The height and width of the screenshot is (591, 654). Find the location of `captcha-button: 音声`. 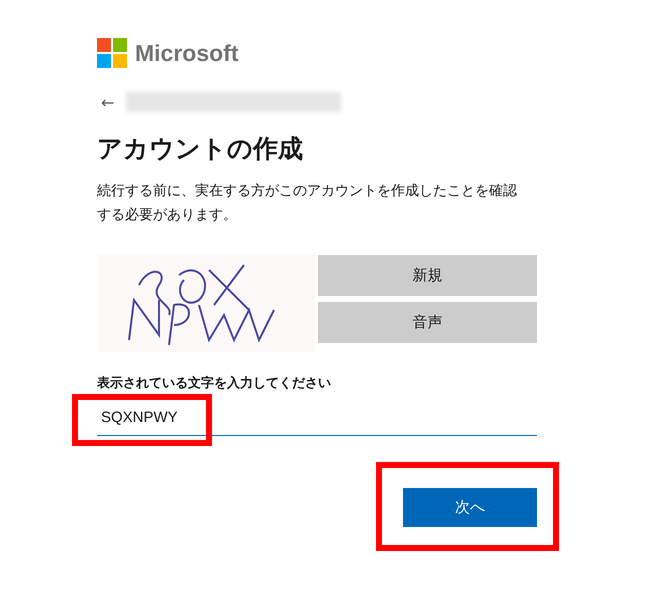

captcha-button: 音声 is located at coordinates (427, 322).